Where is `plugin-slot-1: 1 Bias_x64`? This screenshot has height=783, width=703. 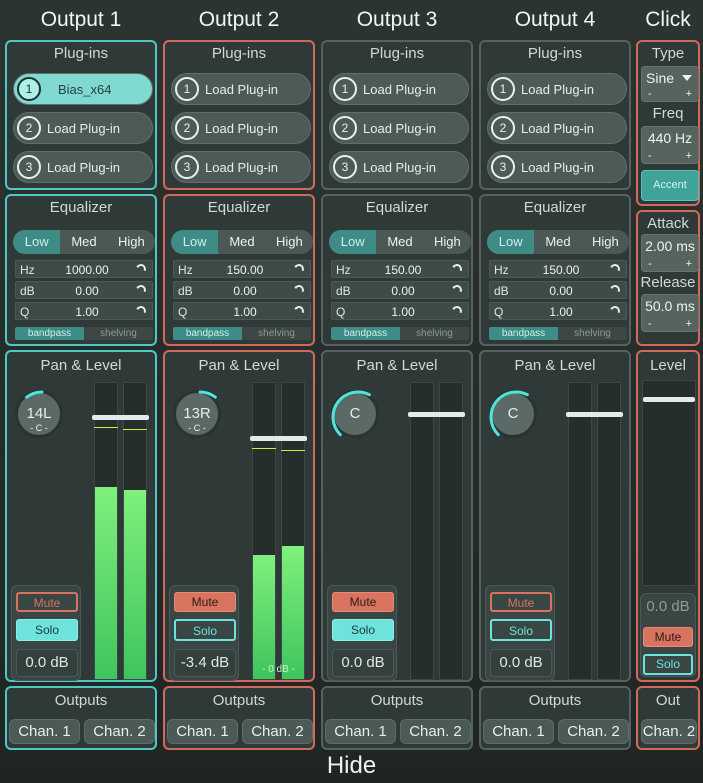 plugin-slot-1: 1 Bias_x64 is located at coordinates (83, 89).